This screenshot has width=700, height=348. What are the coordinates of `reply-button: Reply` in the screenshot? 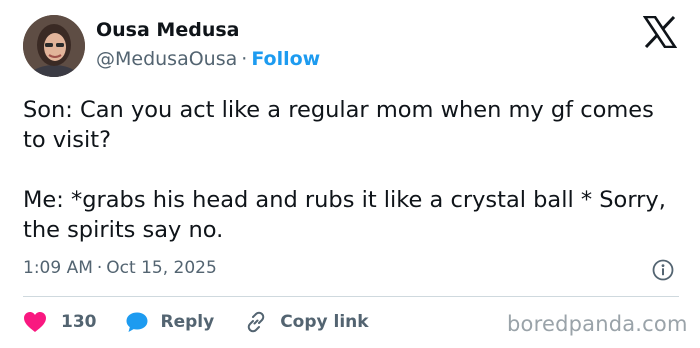 It's located at (170, 322).